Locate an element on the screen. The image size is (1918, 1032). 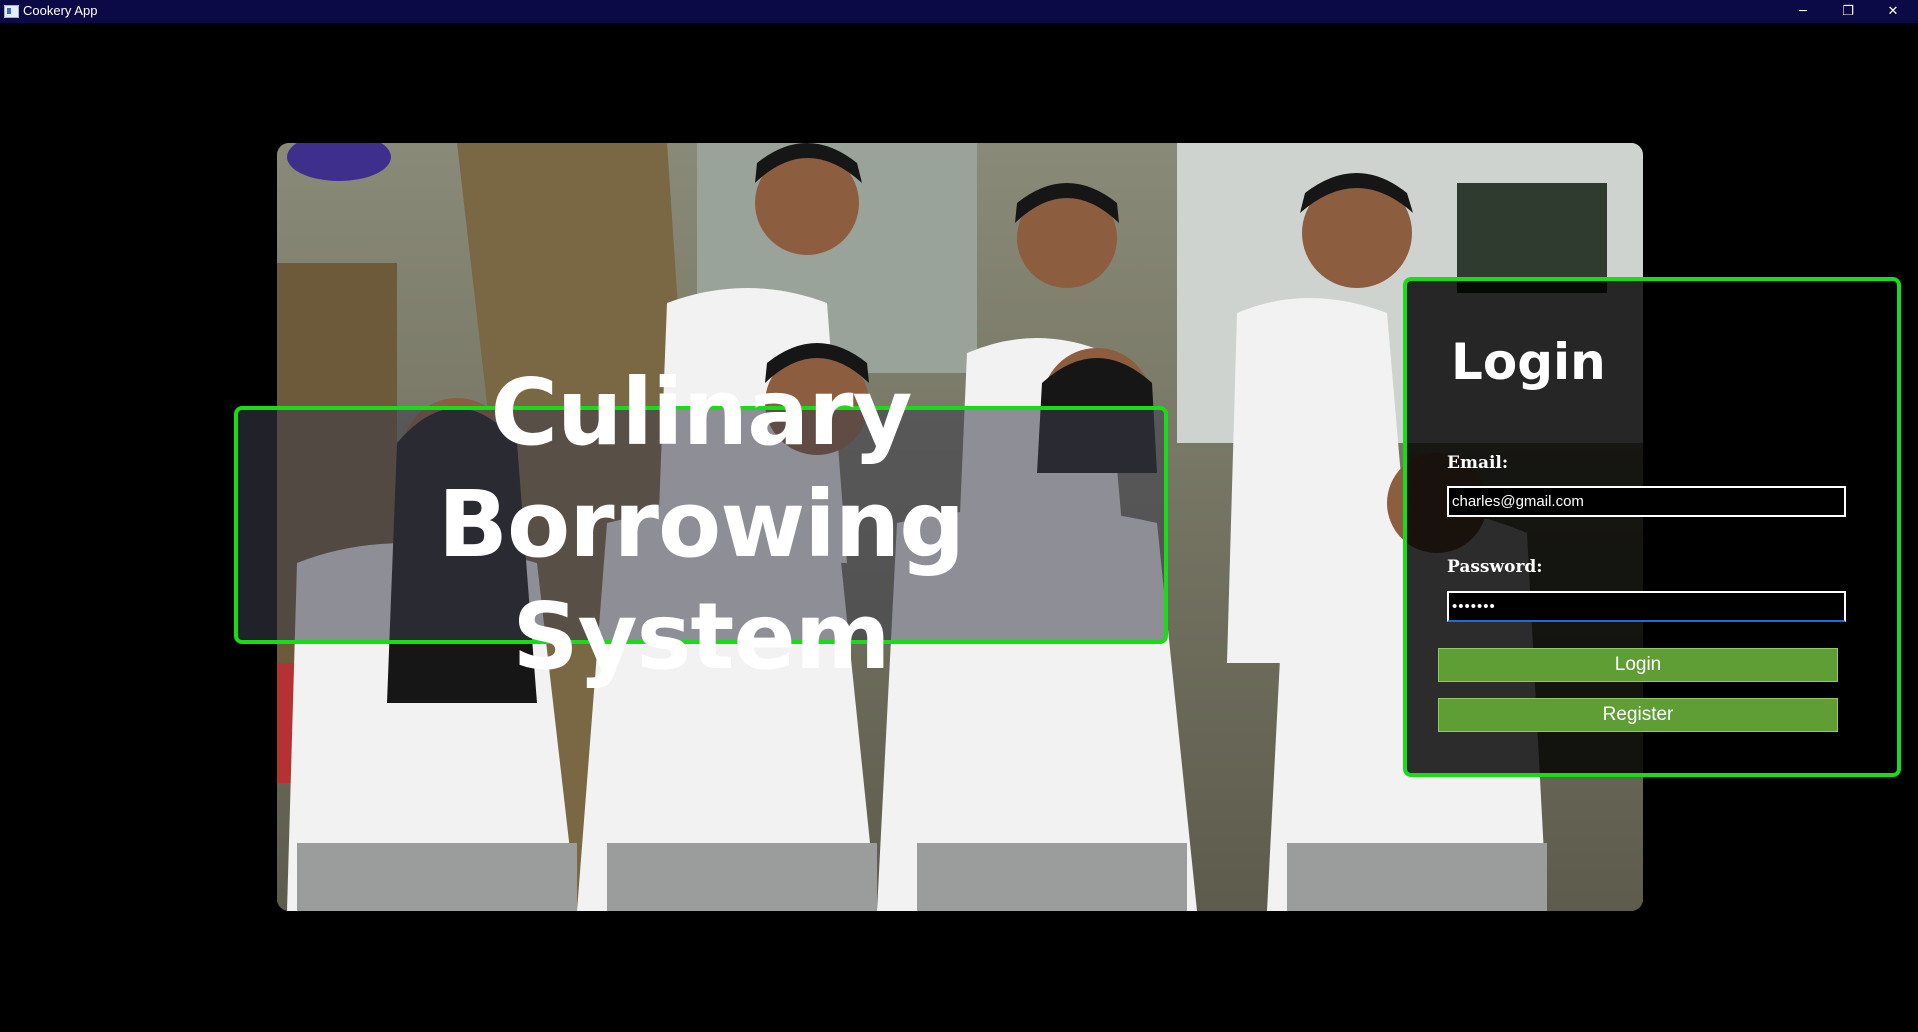
password-field is located at coordinates (1646, 606).